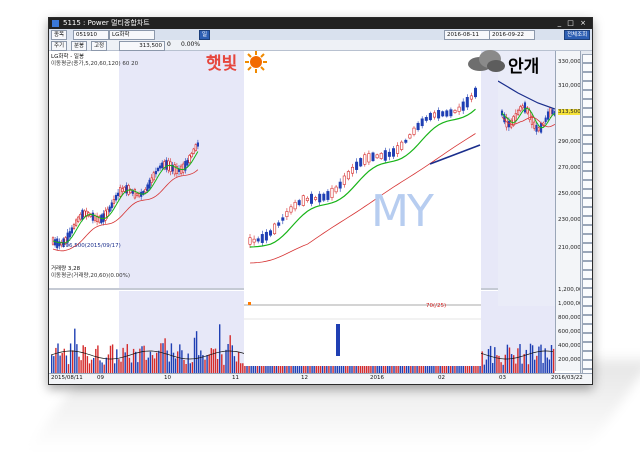  What do you see at coordinates (304, 378) in the screenshot?
I see `date-tick: 12` at bounding box center [304, 378].